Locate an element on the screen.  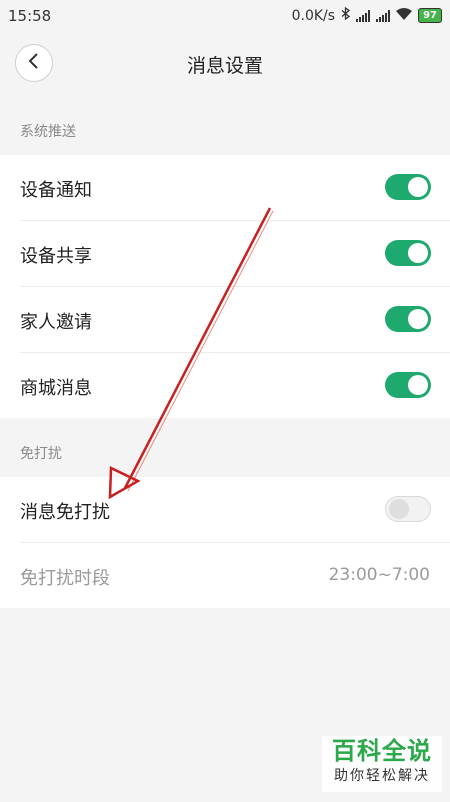
watermark-title: 百科全说 is located at coordinates (382, 751).